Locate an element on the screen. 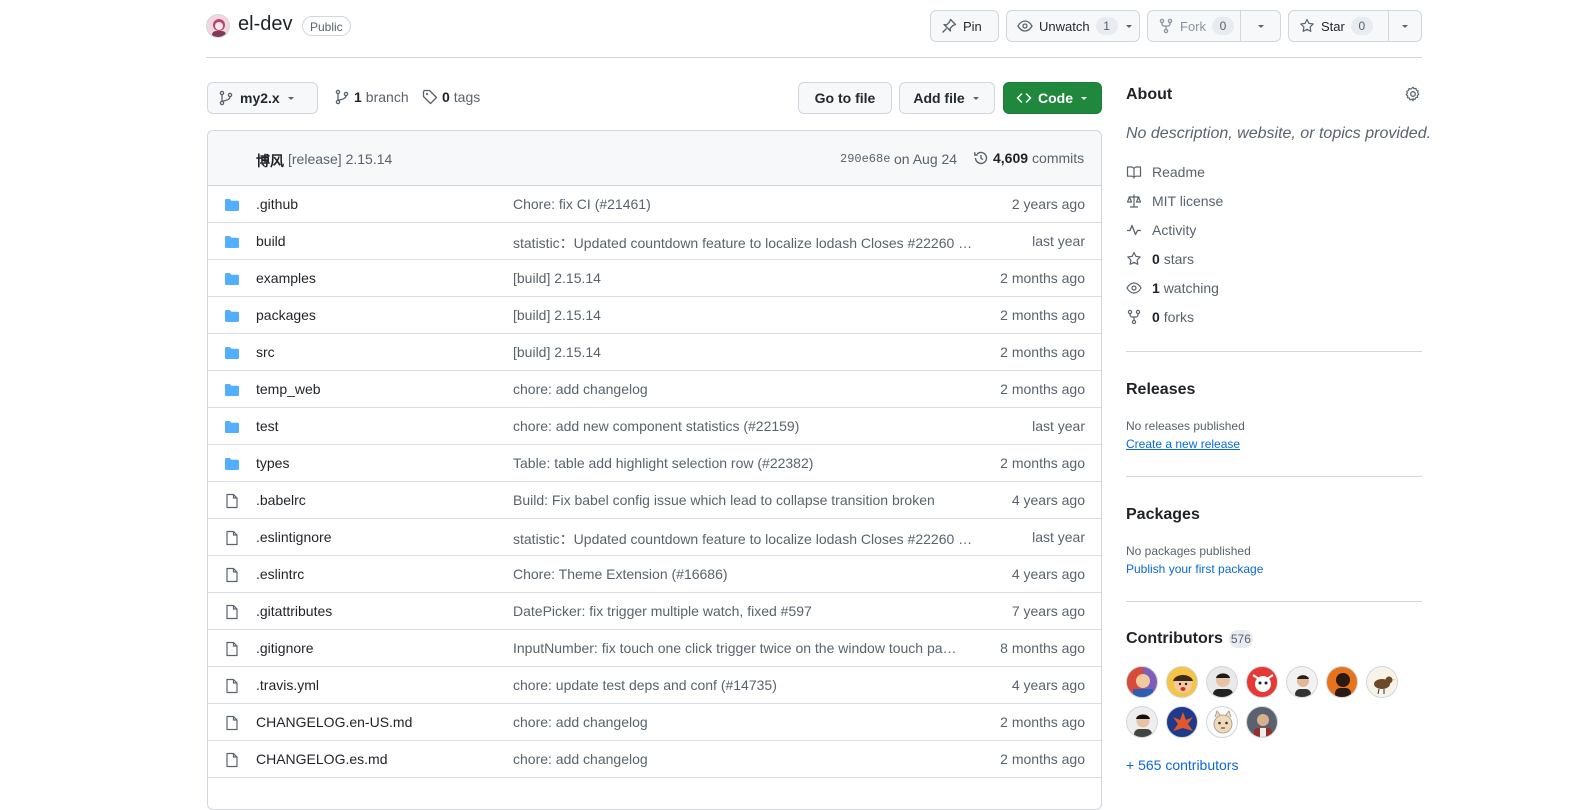 Image resolution: width=1569 pixels, height=810 pixels. branch-count: 1 is located at coordinates (358, 97).